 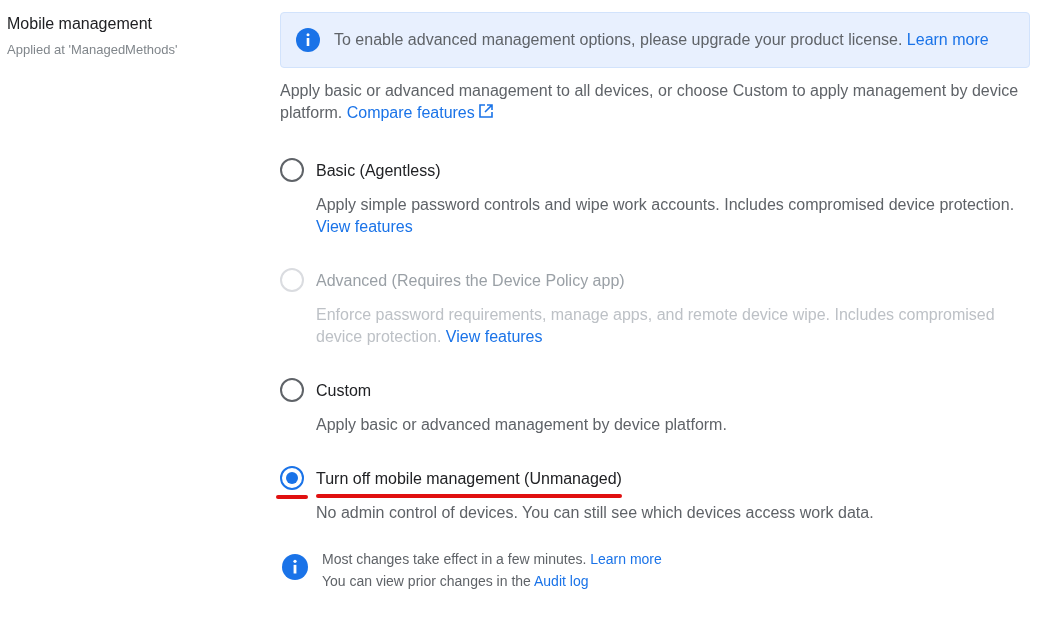 I want to click on option-label: Basic (Agentless), so click(x=378, y=171).